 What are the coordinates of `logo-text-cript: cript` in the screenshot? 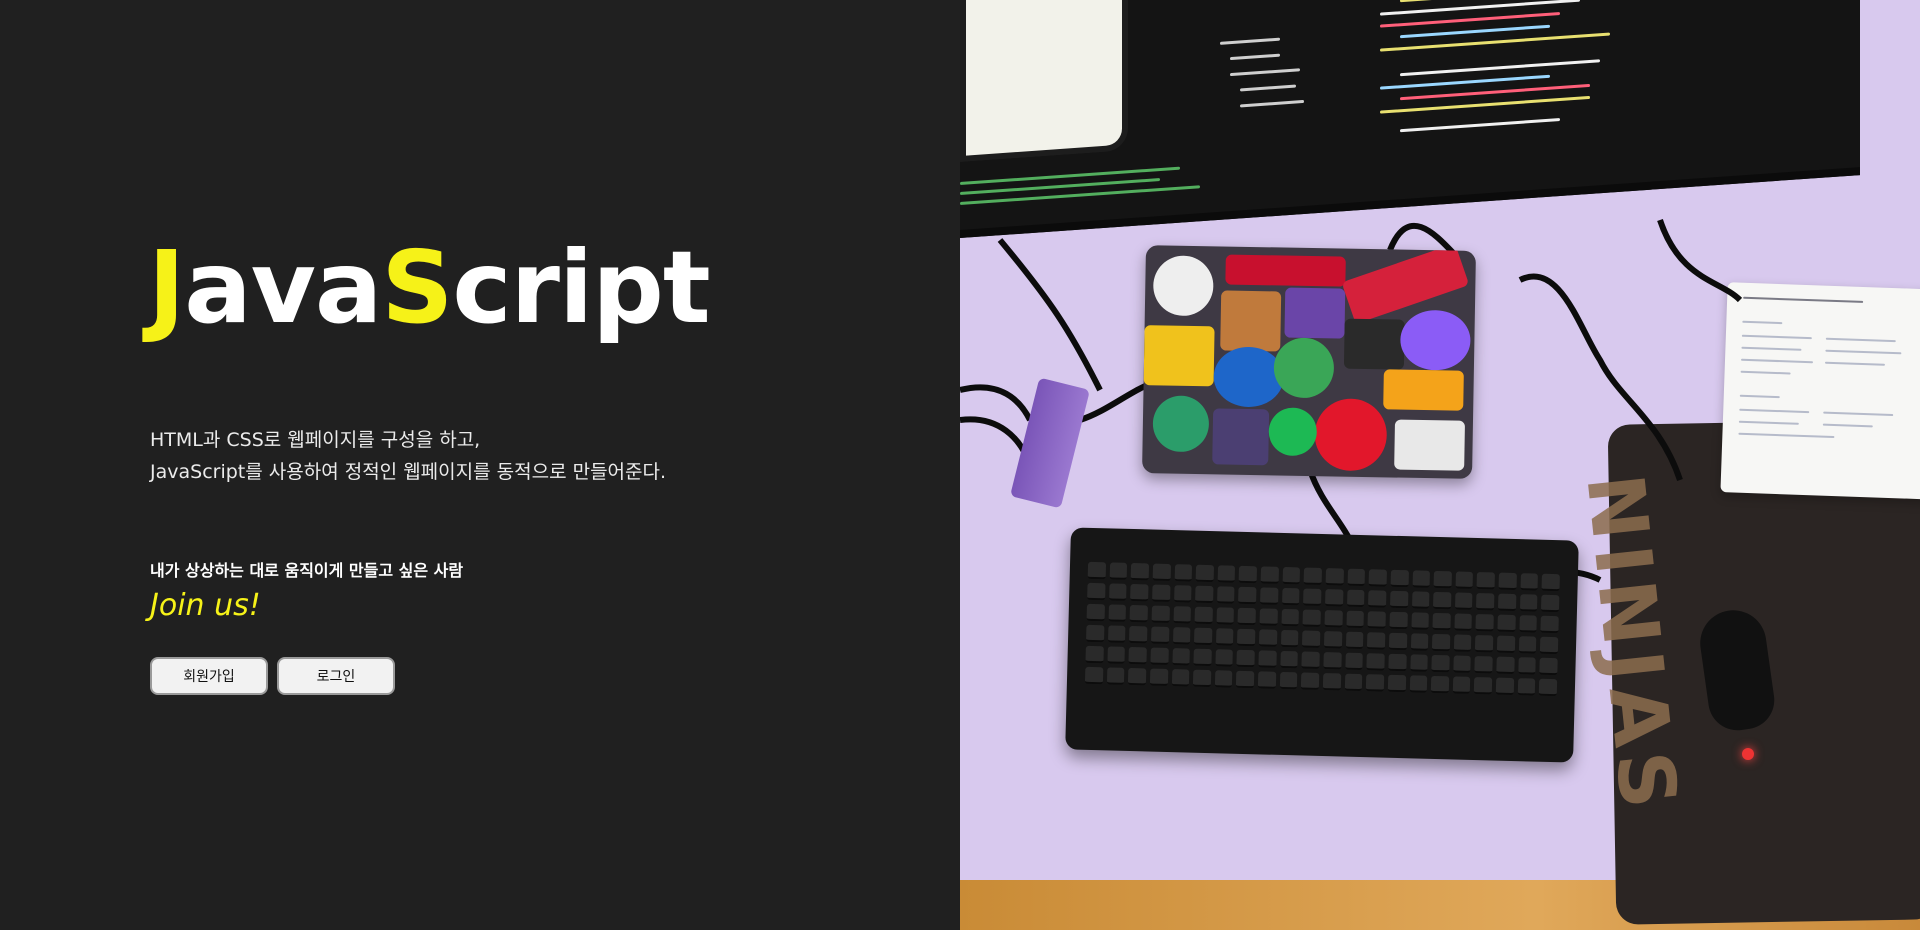 It's located at (581, 287).